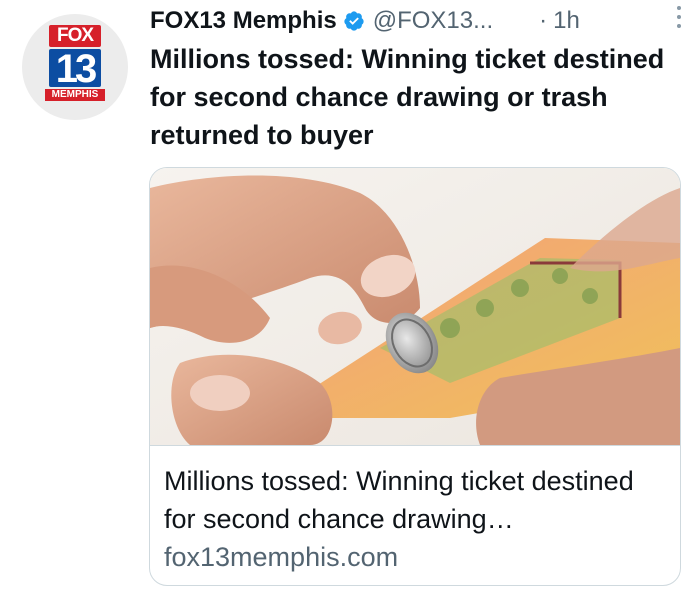 The image size is (700, 605). I want to click on logo-number-text: 13, so click(75, 69).